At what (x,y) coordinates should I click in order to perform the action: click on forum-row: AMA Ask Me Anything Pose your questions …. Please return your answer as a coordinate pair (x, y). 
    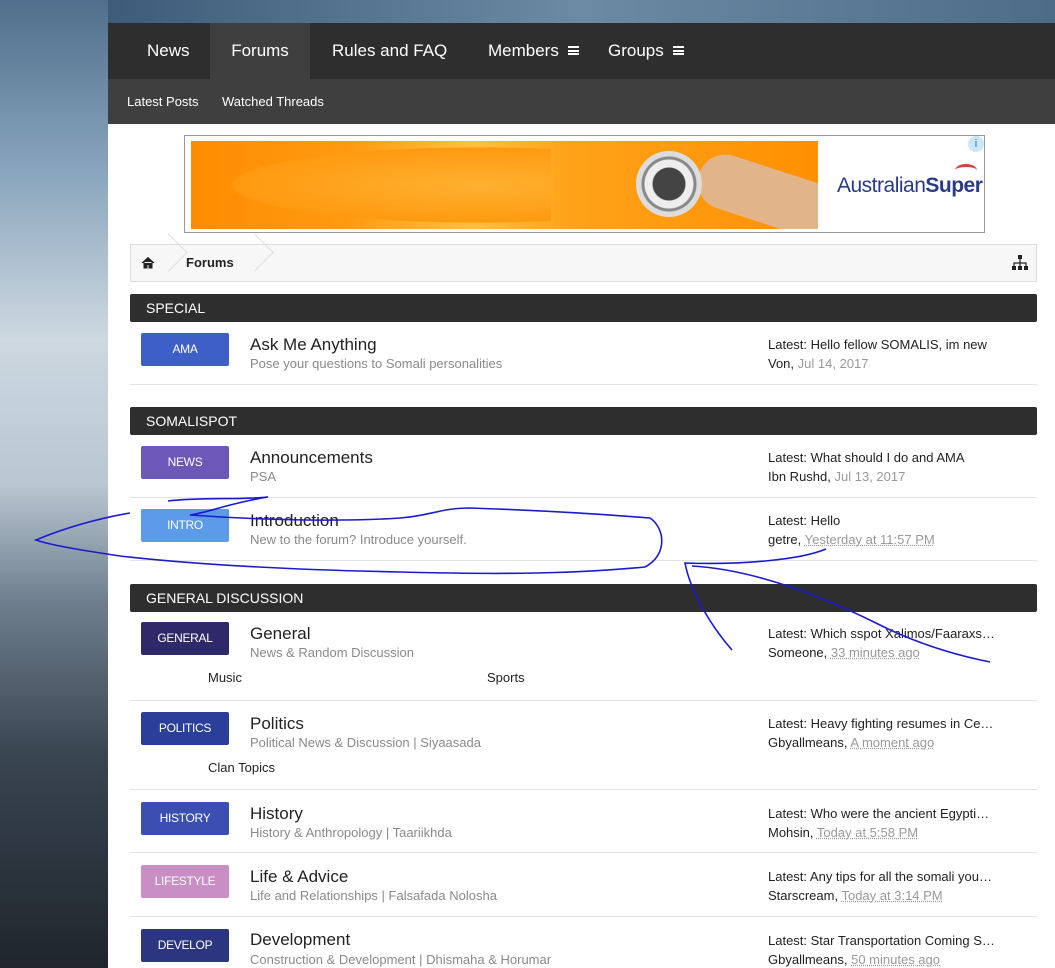
    Looking at the image, I should click on (583, 353).